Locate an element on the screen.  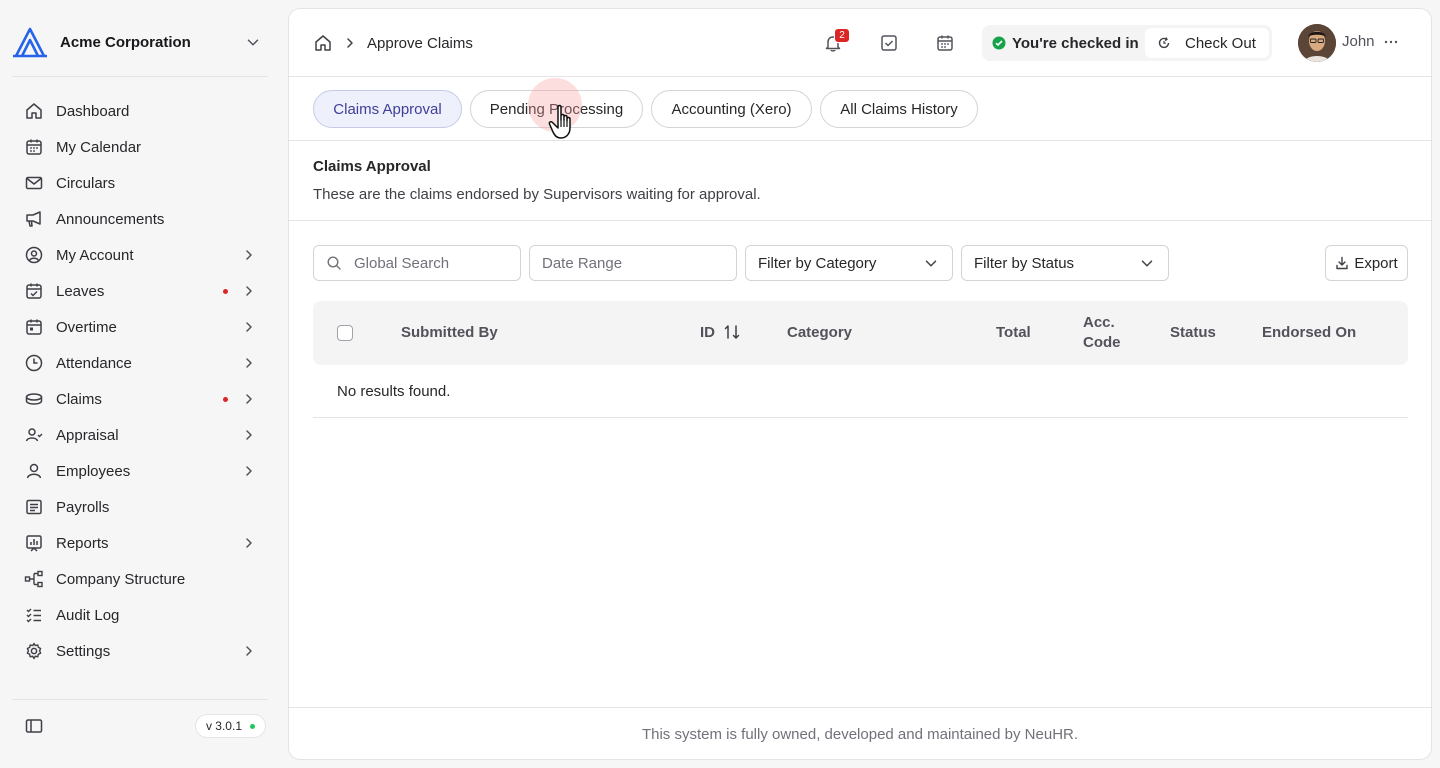
home-icon is located at coordinates (323, 43).